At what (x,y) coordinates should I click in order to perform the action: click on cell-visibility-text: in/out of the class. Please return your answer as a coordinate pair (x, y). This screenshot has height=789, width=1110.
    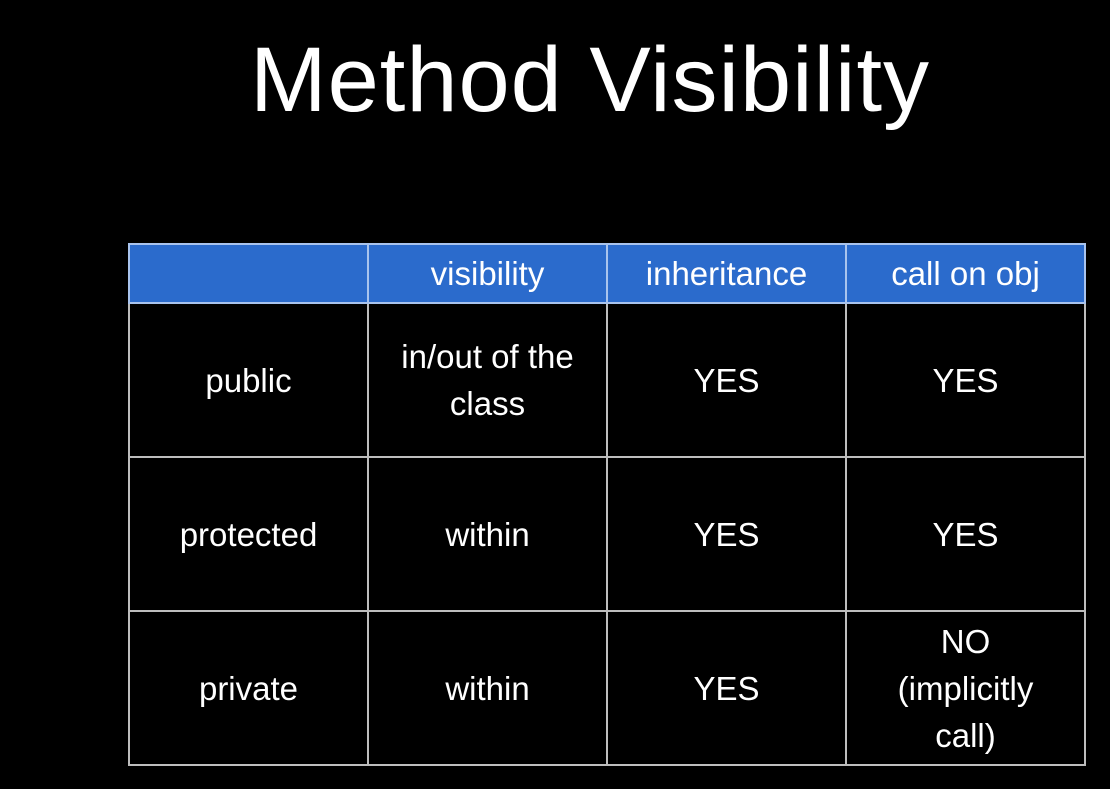
    Looking at the image, I should click on (487, 380).